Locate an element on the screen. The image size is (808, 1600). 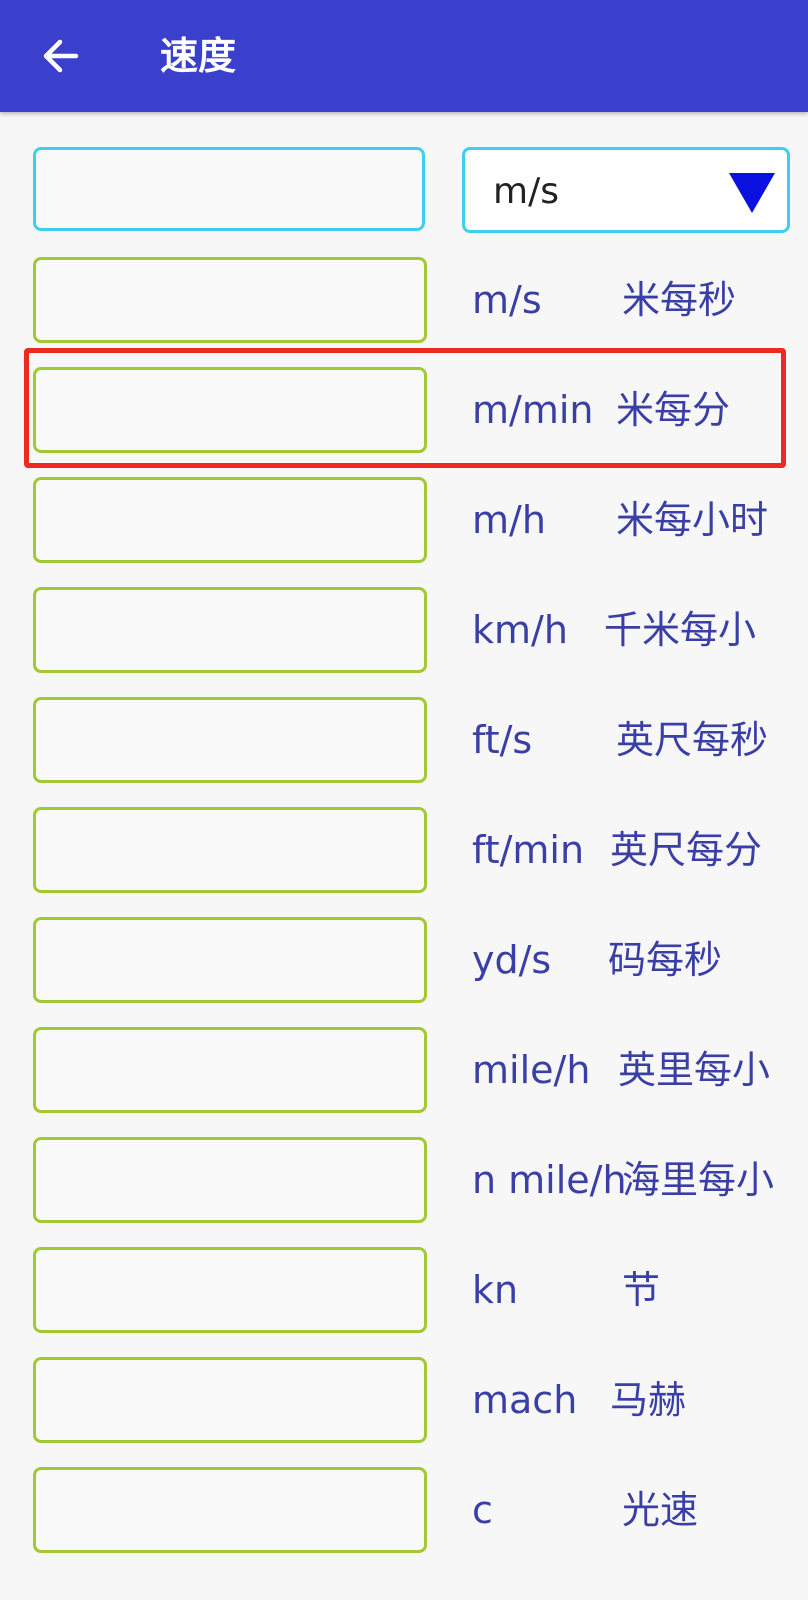
page-title: 速度 is located at coordinates (198, 56).